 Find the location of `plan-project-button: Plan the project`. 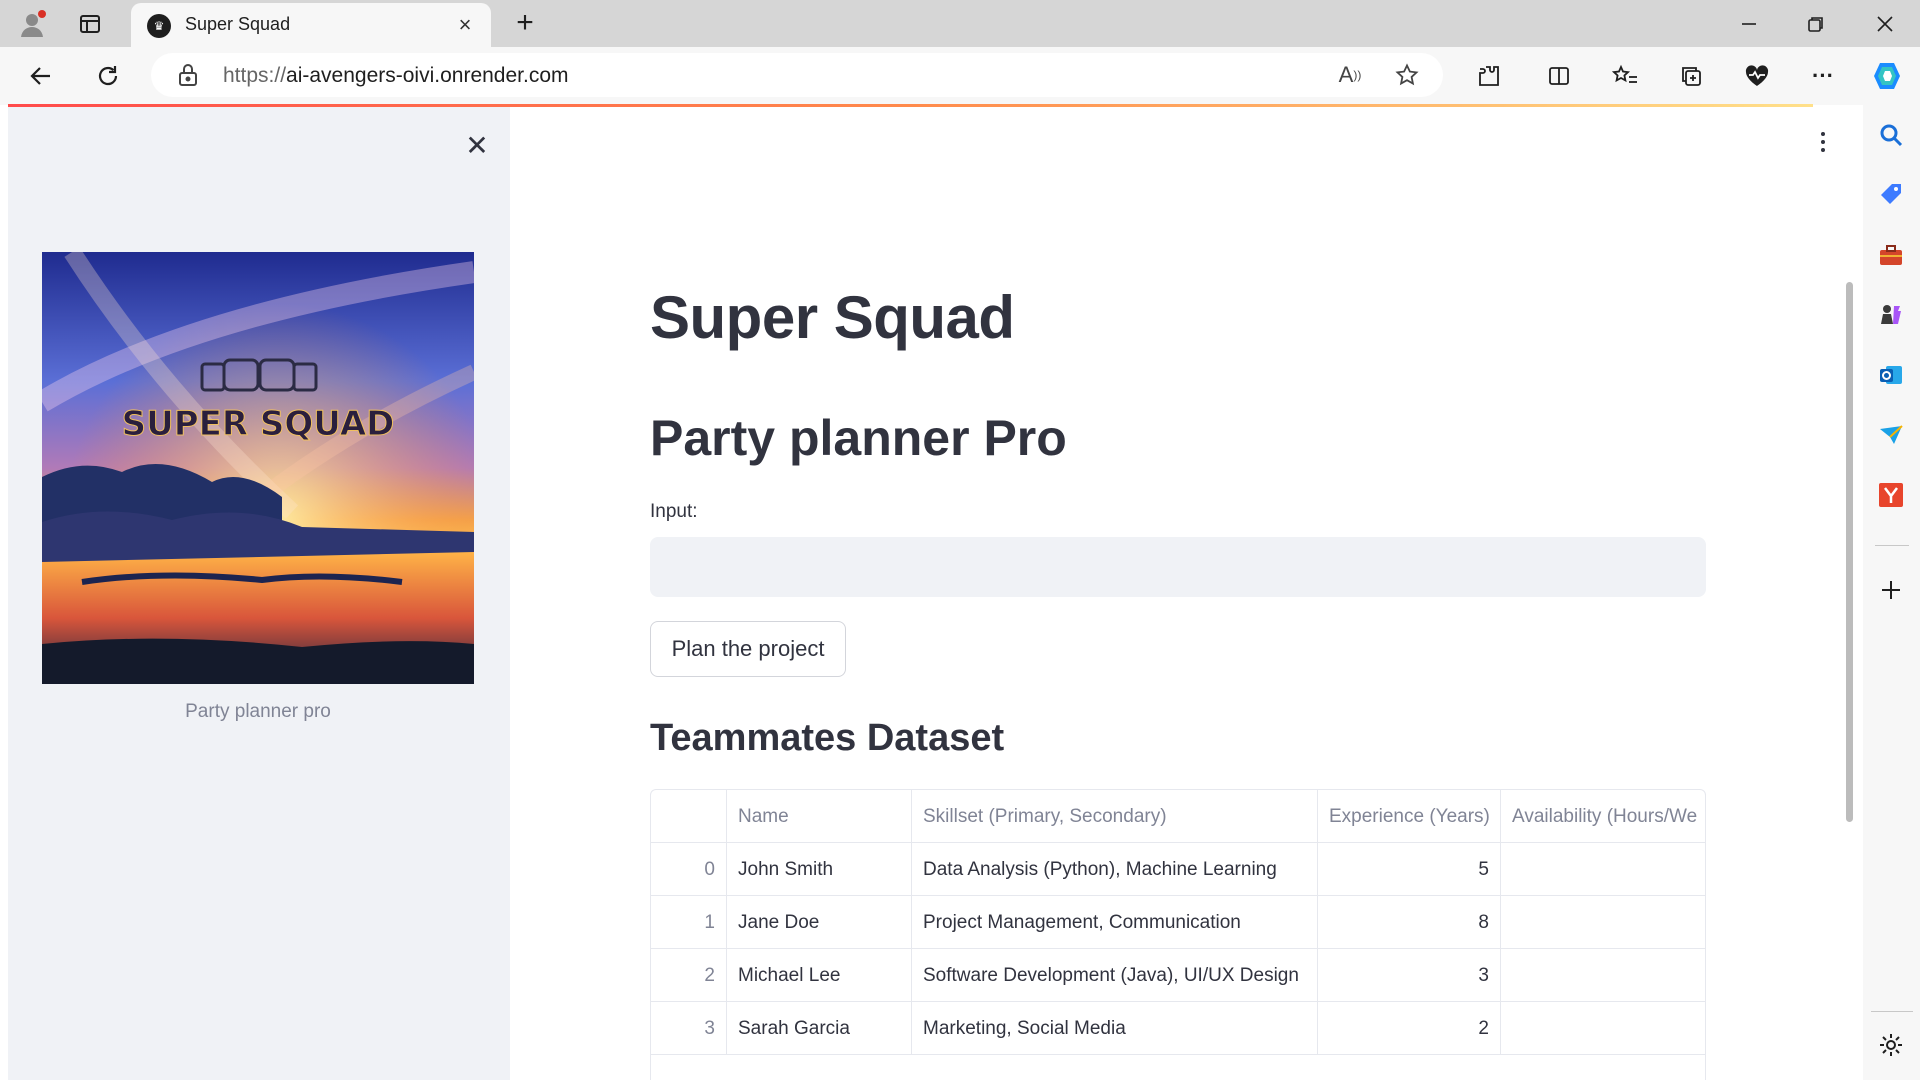

plan-project-button: Plan the project is located at coordinates (748, 649).